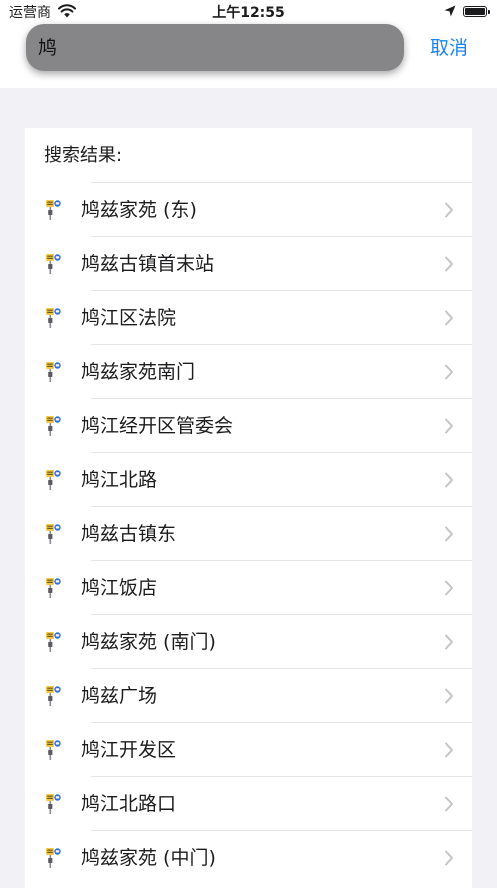 This screenshot has width=497, height=888. What do you see at coordinates (148, 642) in the screenshot?
I see `station-name: 鸠兹家苑 (南门)` at bounding box center [148, 642].